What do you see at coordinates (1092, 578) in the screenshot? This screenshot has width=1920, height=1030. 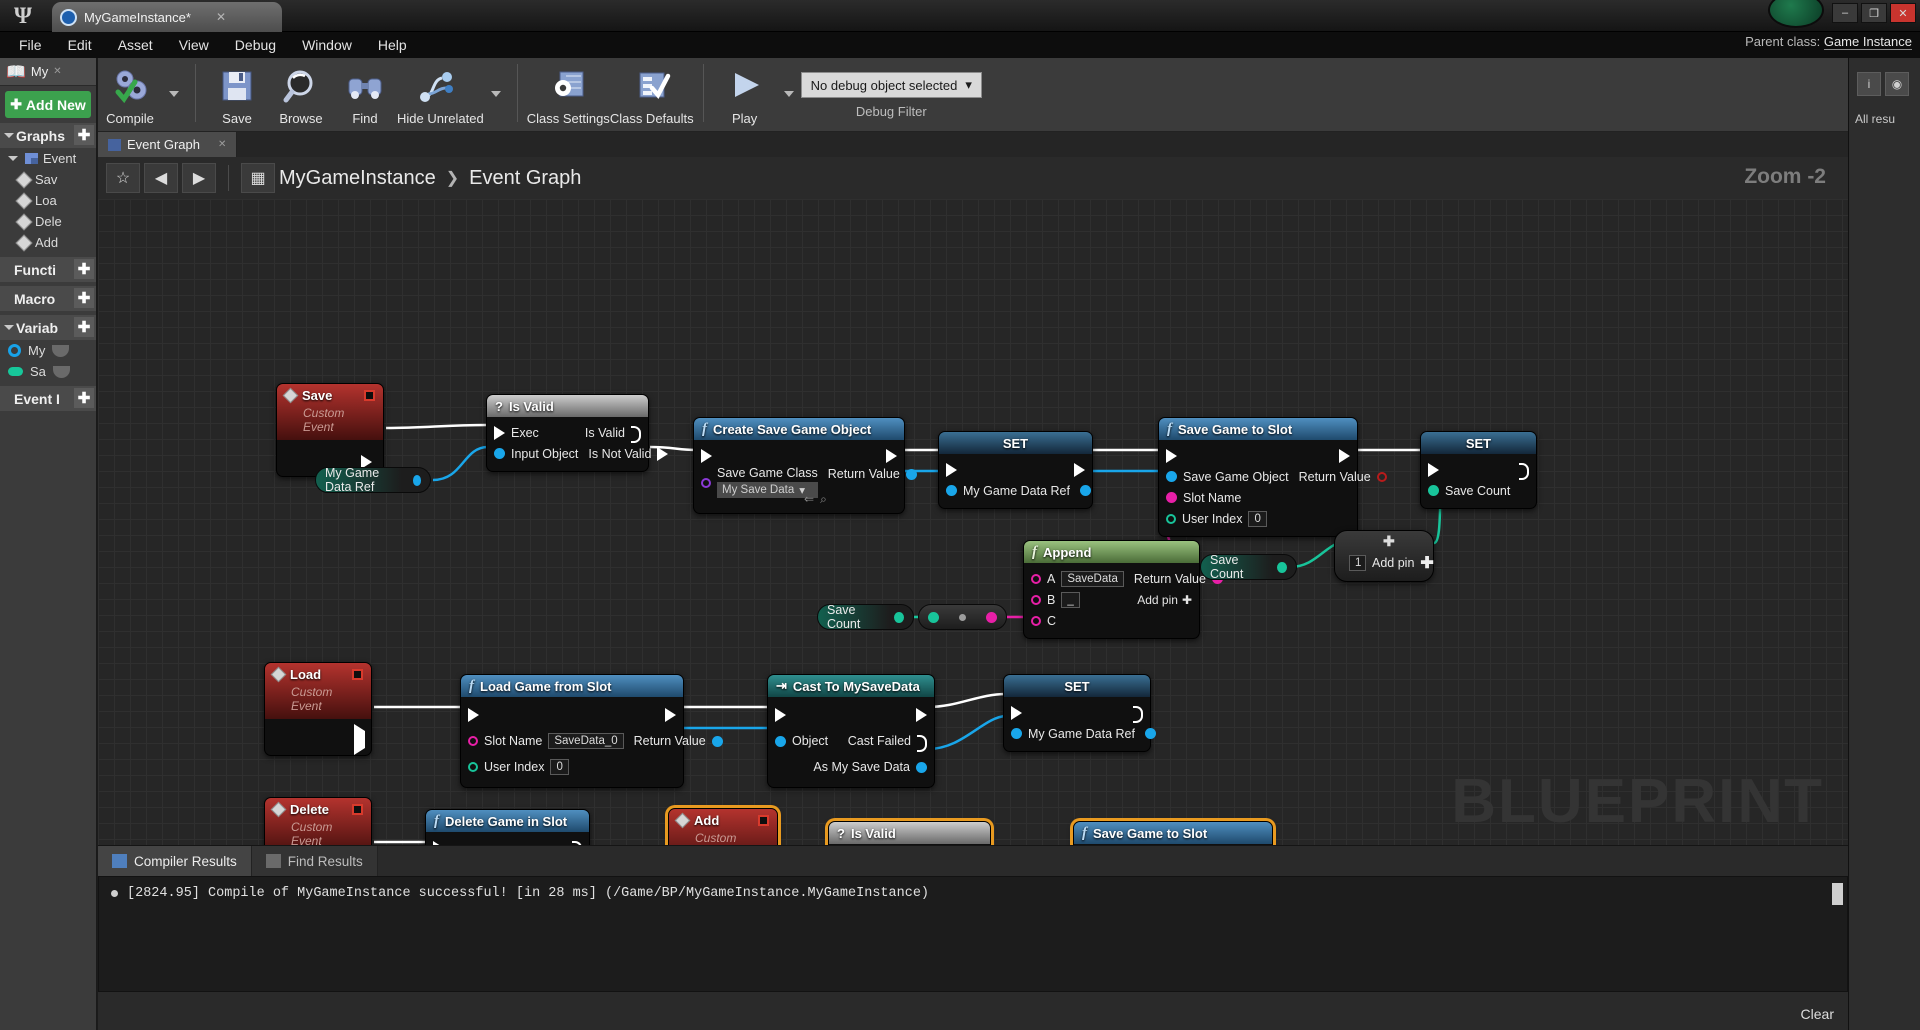 I see `append-a-input: SaveData` at bounding box center [1092, 578].